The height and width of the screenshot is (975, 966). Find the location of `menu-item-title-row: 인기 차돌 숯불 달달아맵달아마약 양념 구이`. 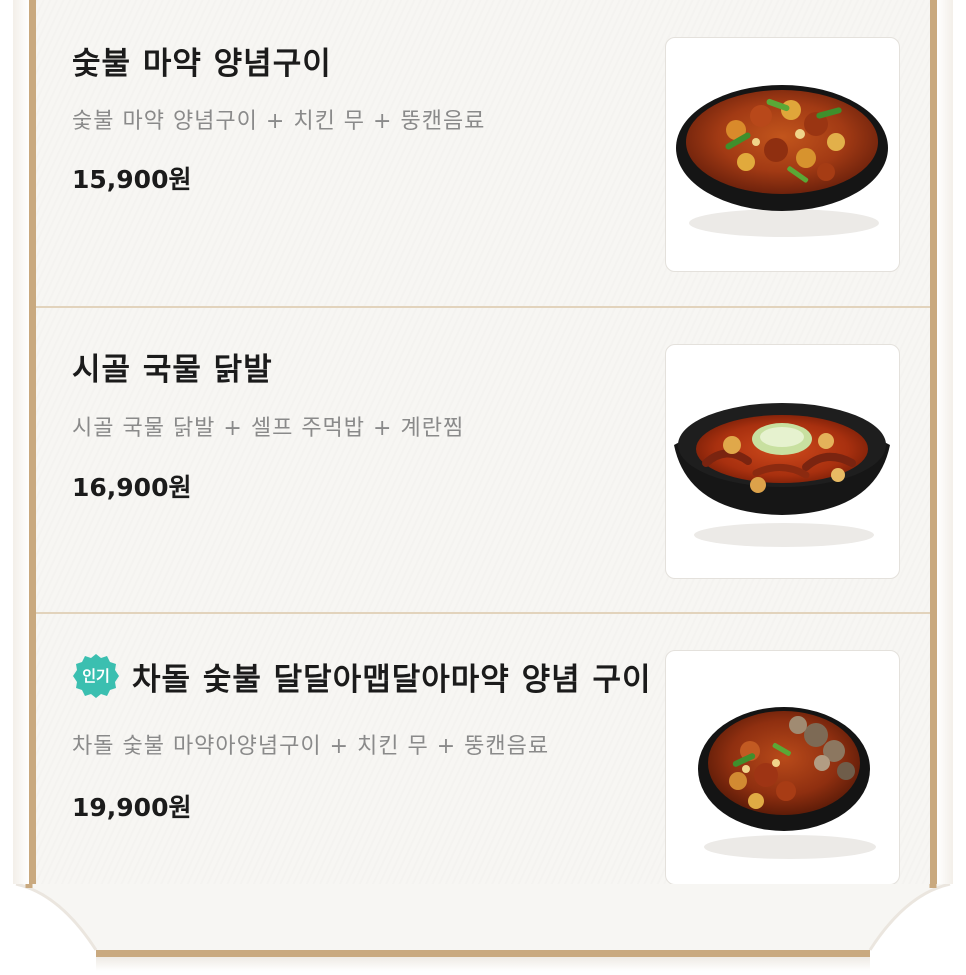

menu-item-title-row: 인기 차돌 숯불 달달아맵달아마약 양념 구이 is located at coordinates (362, 676).